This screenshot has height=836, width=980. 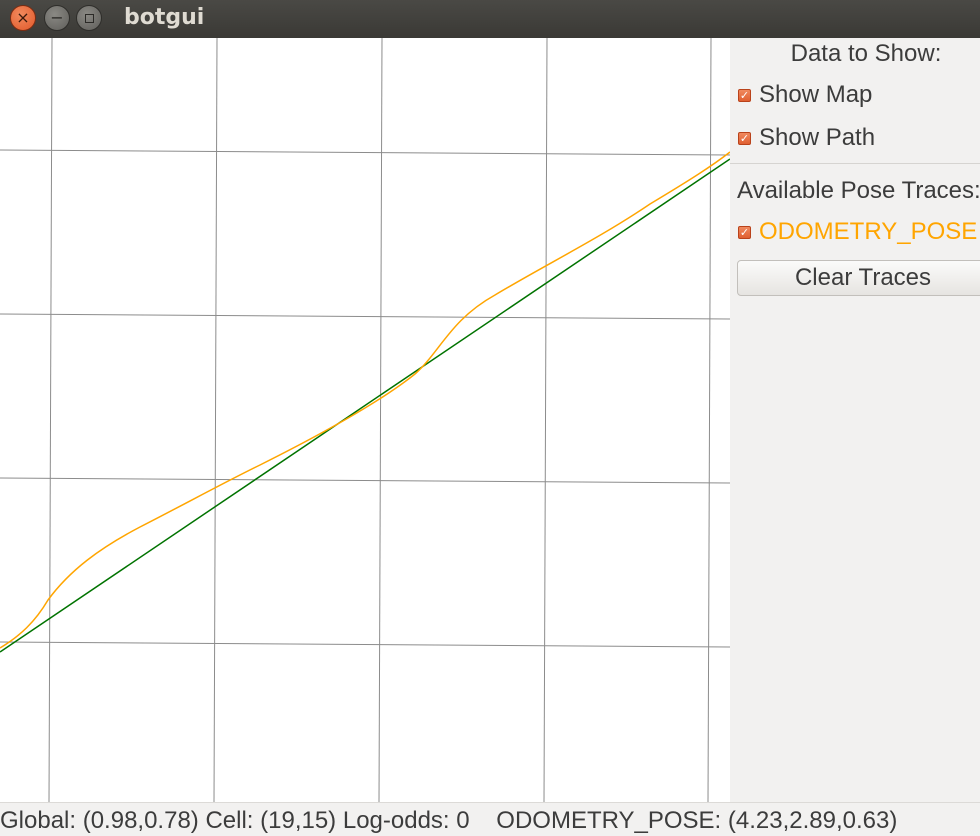 I want to click on minimize-icon: −, so click(x=57, y=17).